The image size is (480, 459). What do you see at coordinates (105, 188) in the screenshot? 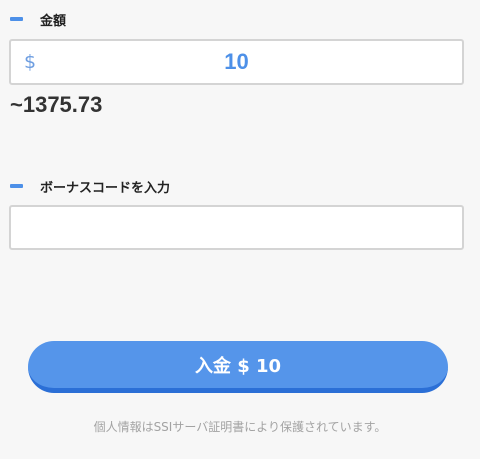
I see `bonus-label-text: ボーナスコードを入力` at bounding box center [105, 188].